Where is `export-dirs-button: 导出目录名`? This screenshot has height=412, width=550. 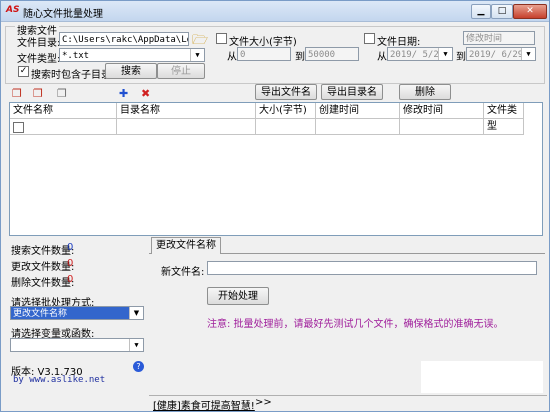
export-dirs-button: 导出目录名 is located at coordinates (352, 92).